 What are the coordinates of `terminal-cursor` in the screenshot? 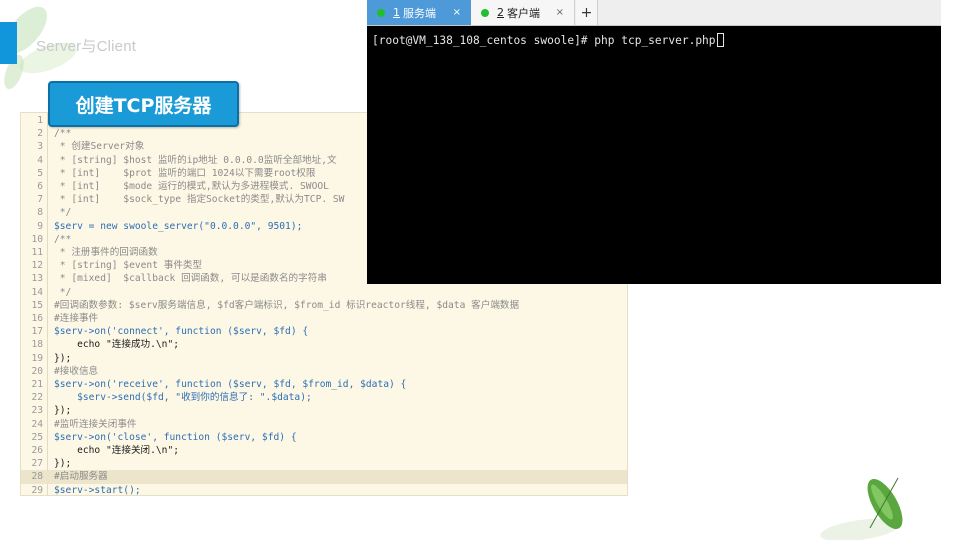 It's located at (720, 40).